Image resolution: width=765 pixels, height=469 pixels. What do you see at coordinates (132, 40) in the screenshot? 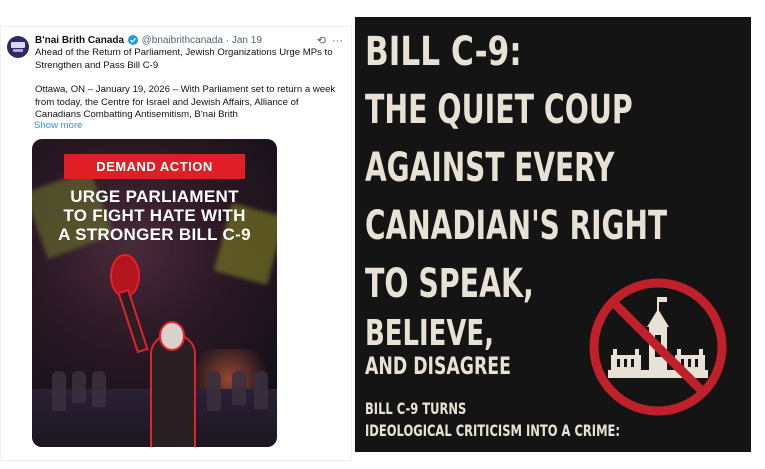
I see `verified-badge-icon` at bounding box center [132, 40].